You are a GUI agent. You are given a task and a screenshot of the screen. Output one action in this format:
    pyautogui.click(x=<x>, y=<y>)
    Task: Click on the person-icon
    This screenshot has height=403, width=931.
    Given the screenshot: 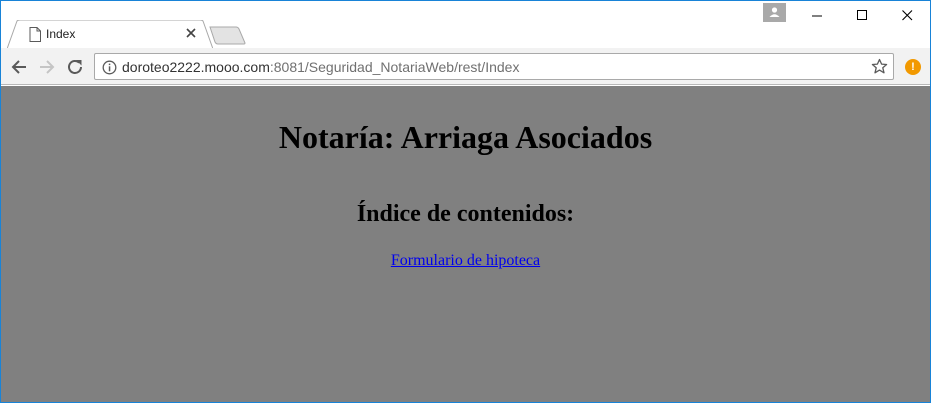 What is the action you would take?
    pyautogui.click(x=774, y=12)
    